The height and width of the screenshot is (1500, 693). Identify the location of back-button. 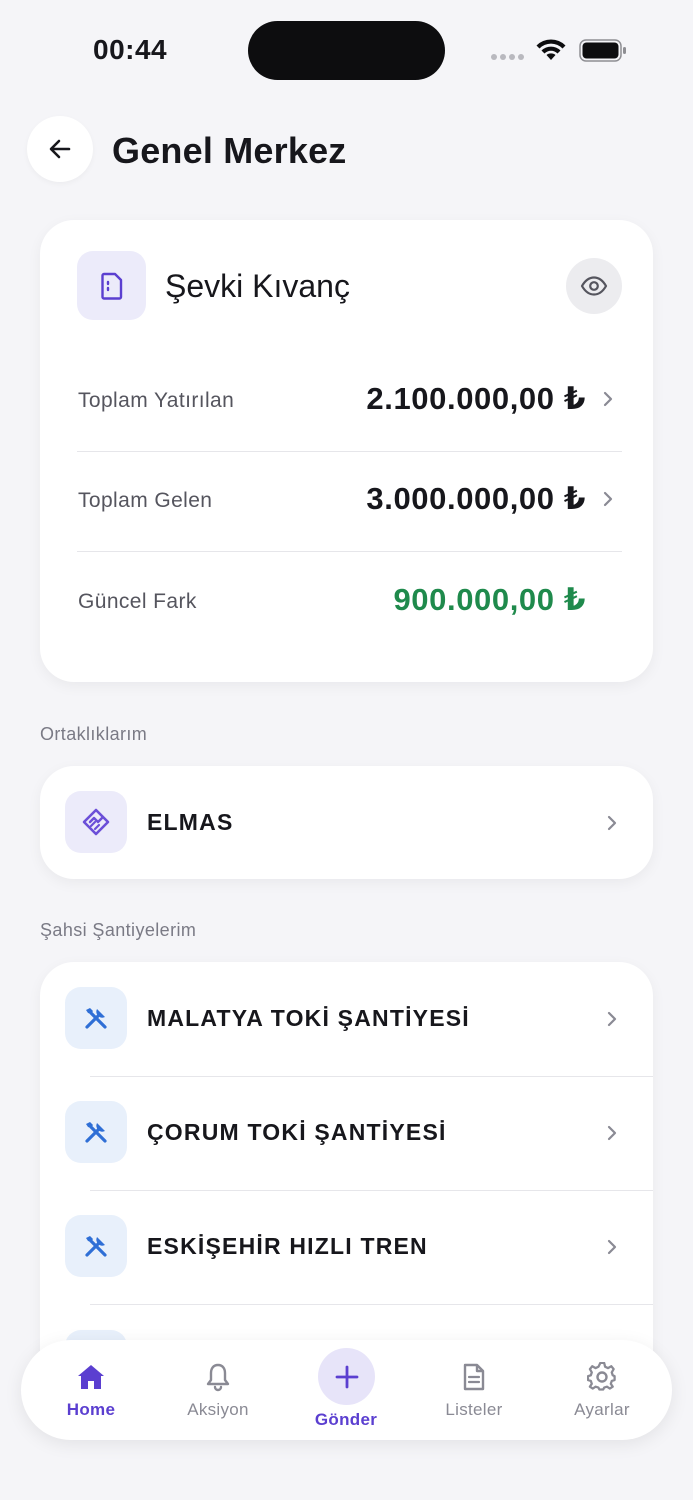
(60, 149).